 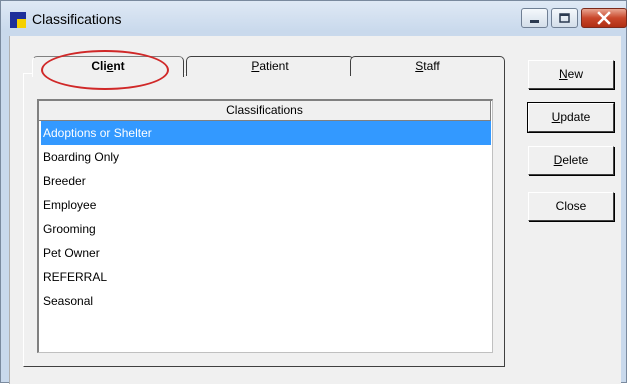 What do you see at coordinates (571, 74) in the screenshot?
I see `new-button: New` at bounding box center [571, 74].